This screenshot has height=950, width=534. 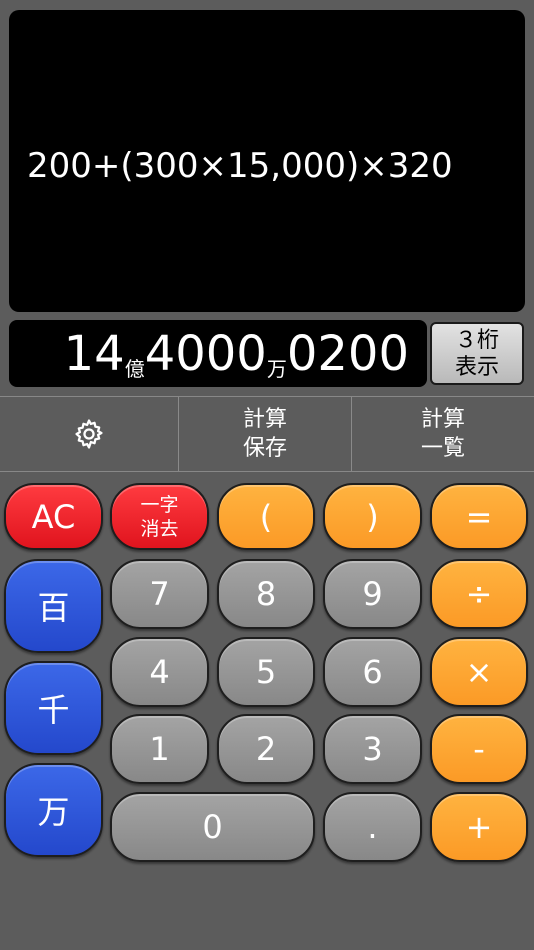 What do you see at coordinates (442, 448) in the screenshot?
I see `list-label-2: 一覧` at bounding box center [442, 448].